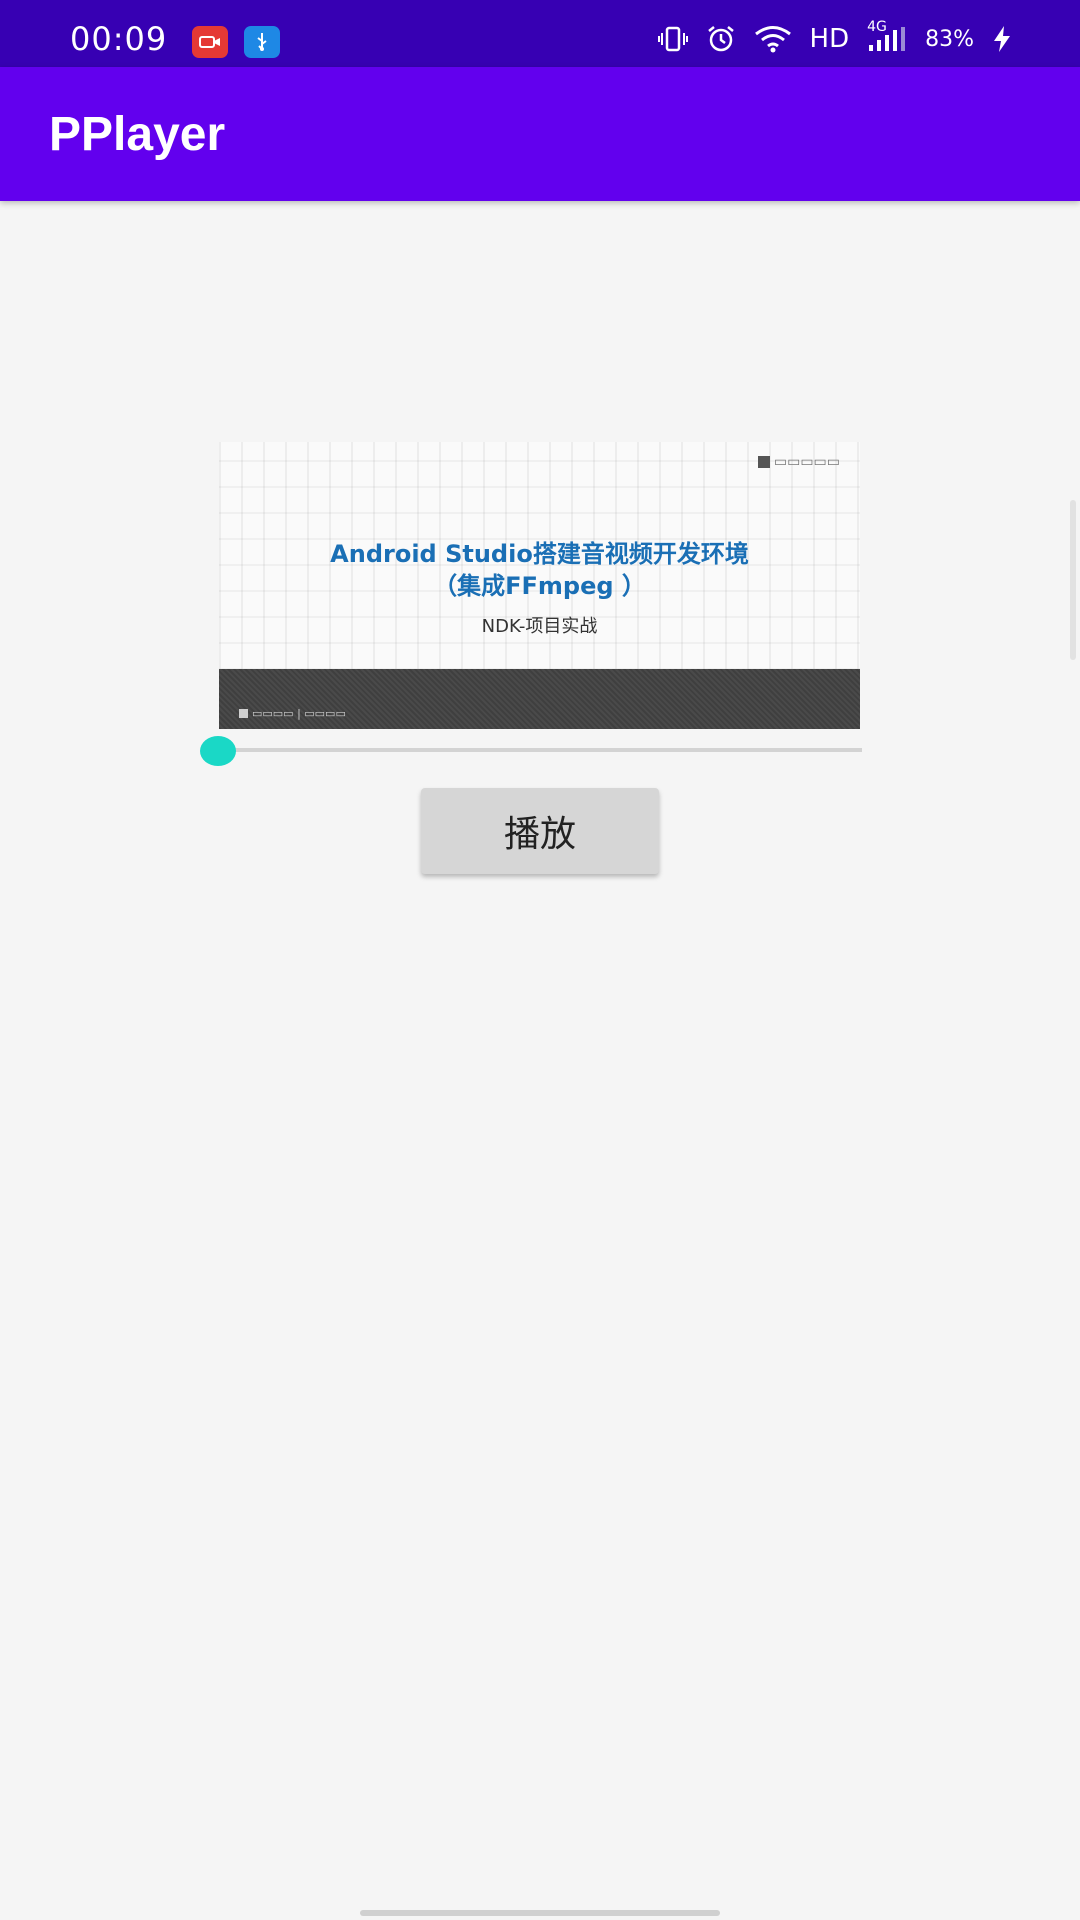 The height and width of the screenshot is (1920, 1080). What do you see at coordinates (877, 27) in the screenshot?
I see `signal-label: 4G` at bounding box center [877, 27].